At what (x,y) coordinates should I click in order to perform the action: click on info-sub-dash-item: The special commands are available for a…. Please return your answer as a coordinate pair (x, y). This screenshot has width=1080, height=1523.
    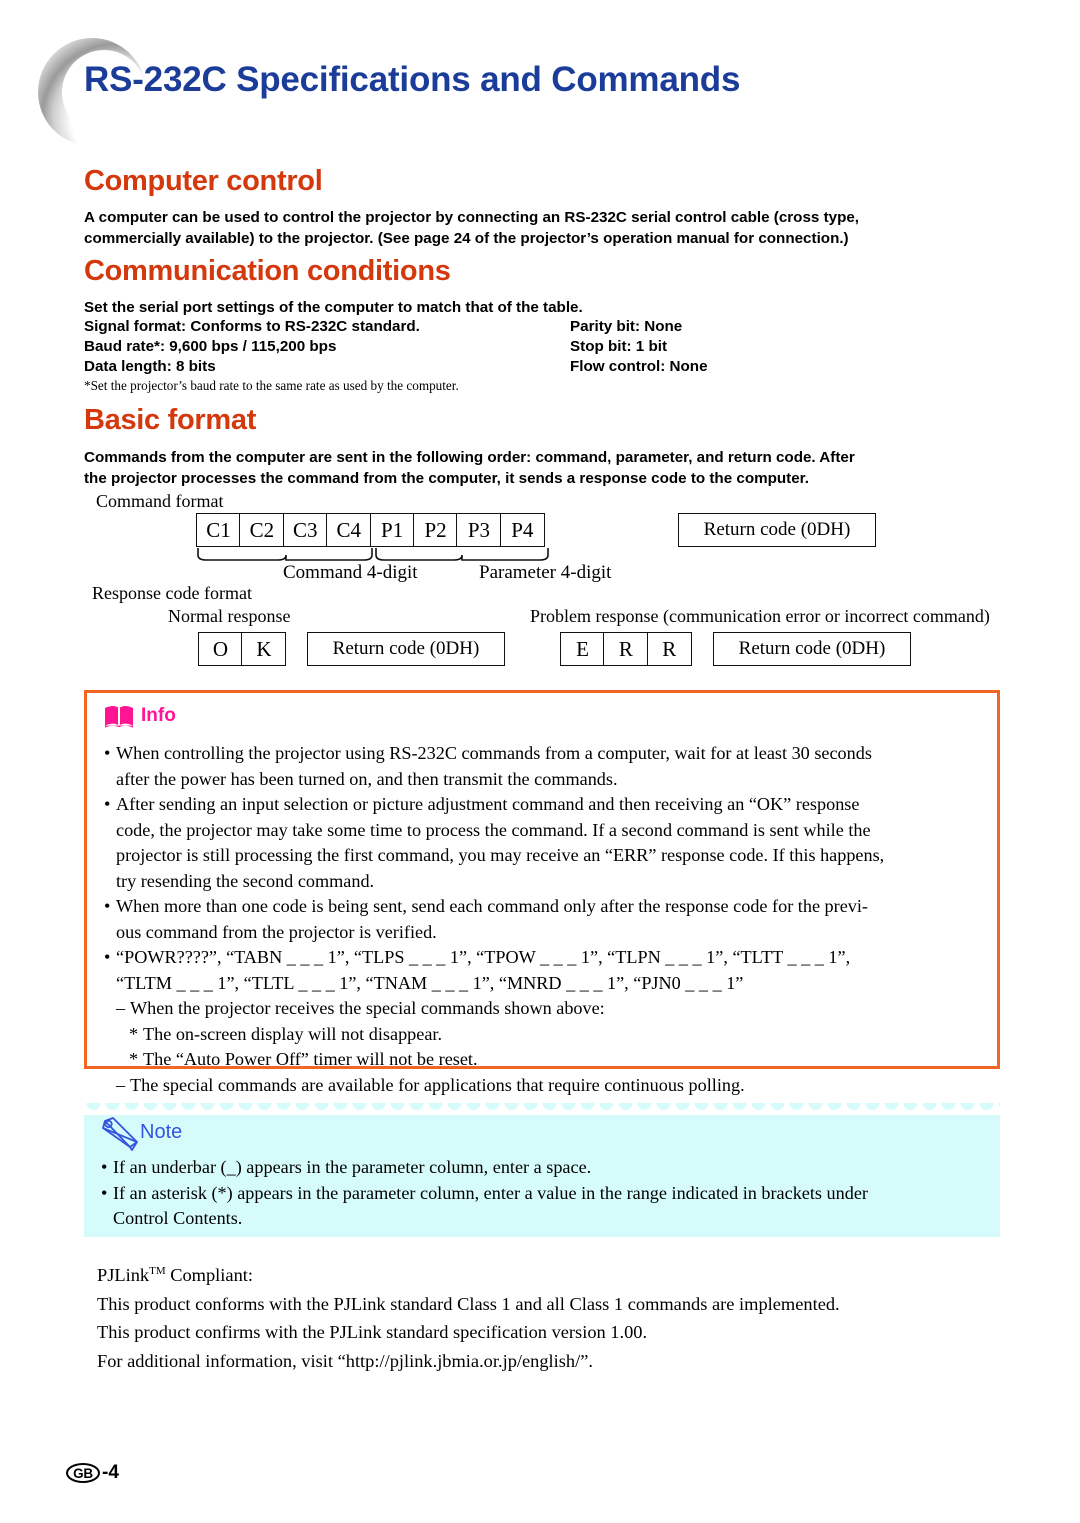
    Looking at the image, I should click on (545, 1086).